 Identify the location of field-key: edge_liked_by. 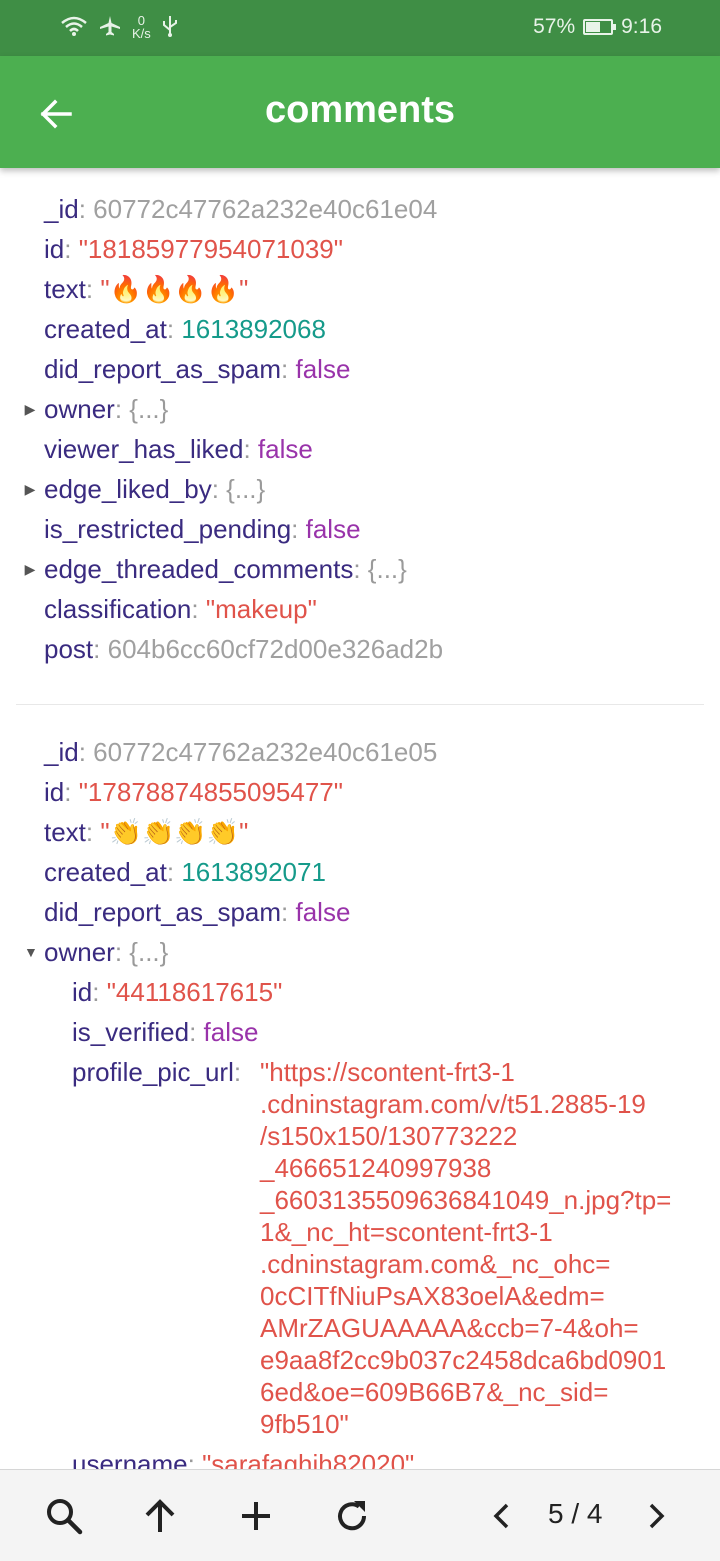
(128, 489).